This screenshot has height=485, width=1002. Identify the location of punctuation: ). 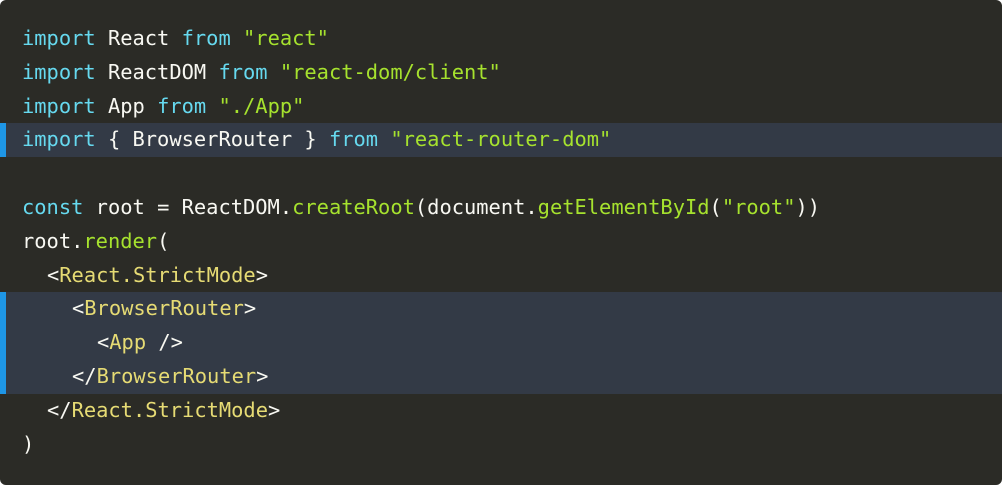
(28, 443).